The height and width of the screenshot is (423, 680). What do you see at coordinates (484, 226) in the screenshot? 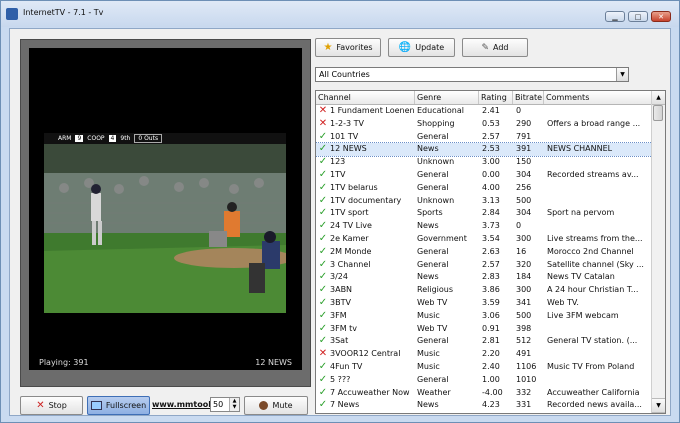
I see `channel-row: ✓ 24 TV Live News 3.73 0` at bounding box center [484, 226].